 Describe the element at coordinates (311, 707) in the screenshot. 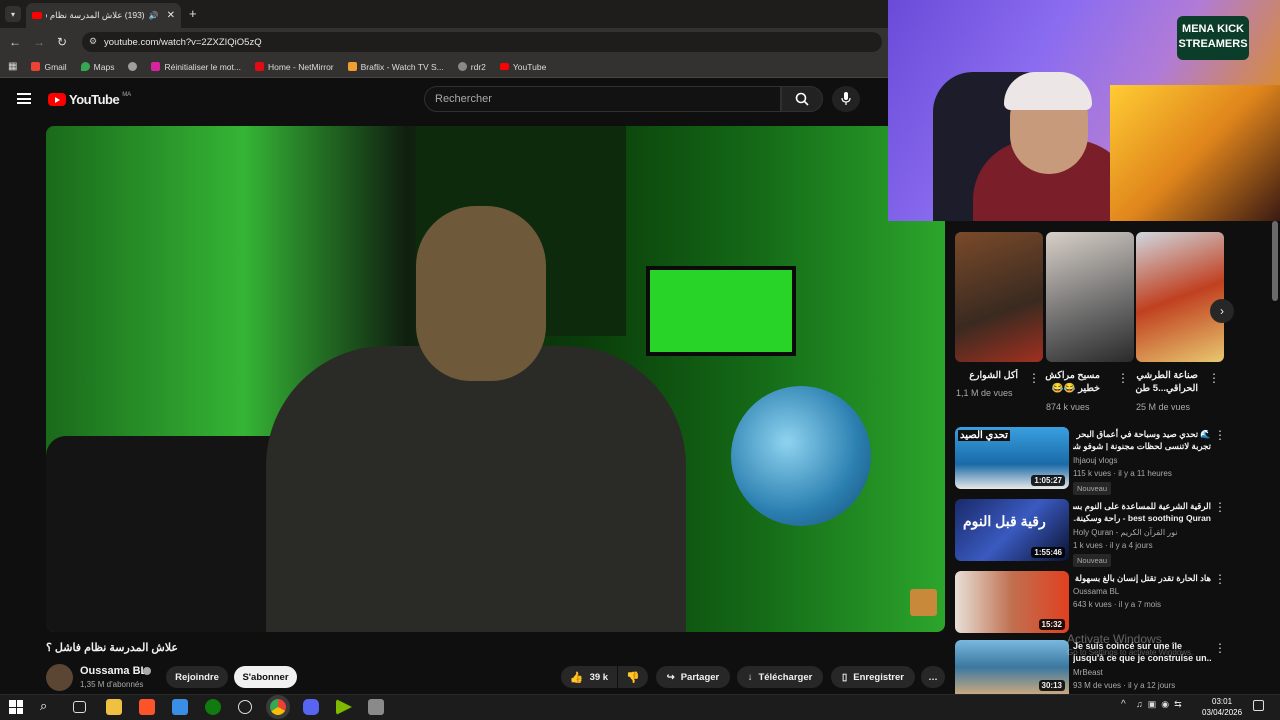

I see `discord-icon` at that location.